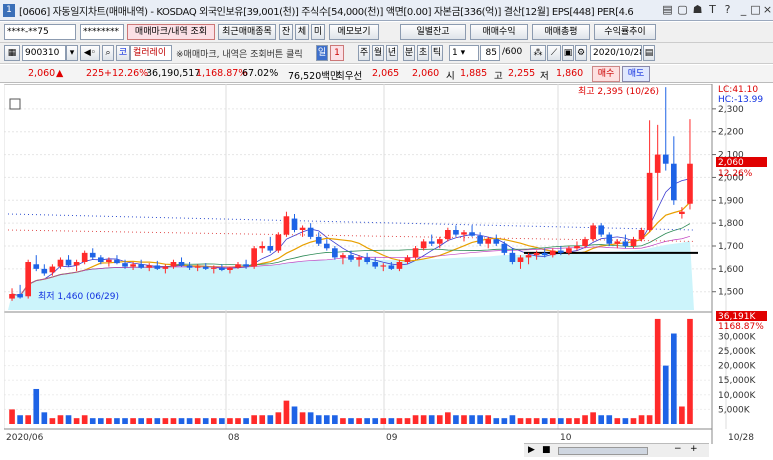 This screenshot has height=460, width=773. I want to click on trade-review-button: 매매총평, so click(561, 32).